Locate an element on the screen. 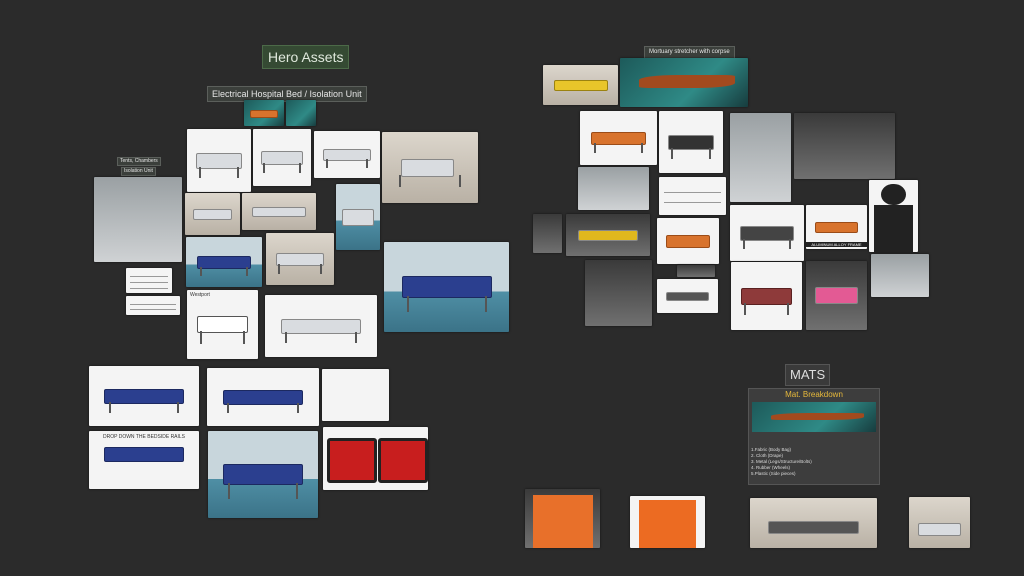  body-bag-detail-photo is located at coordinates (900, 275).